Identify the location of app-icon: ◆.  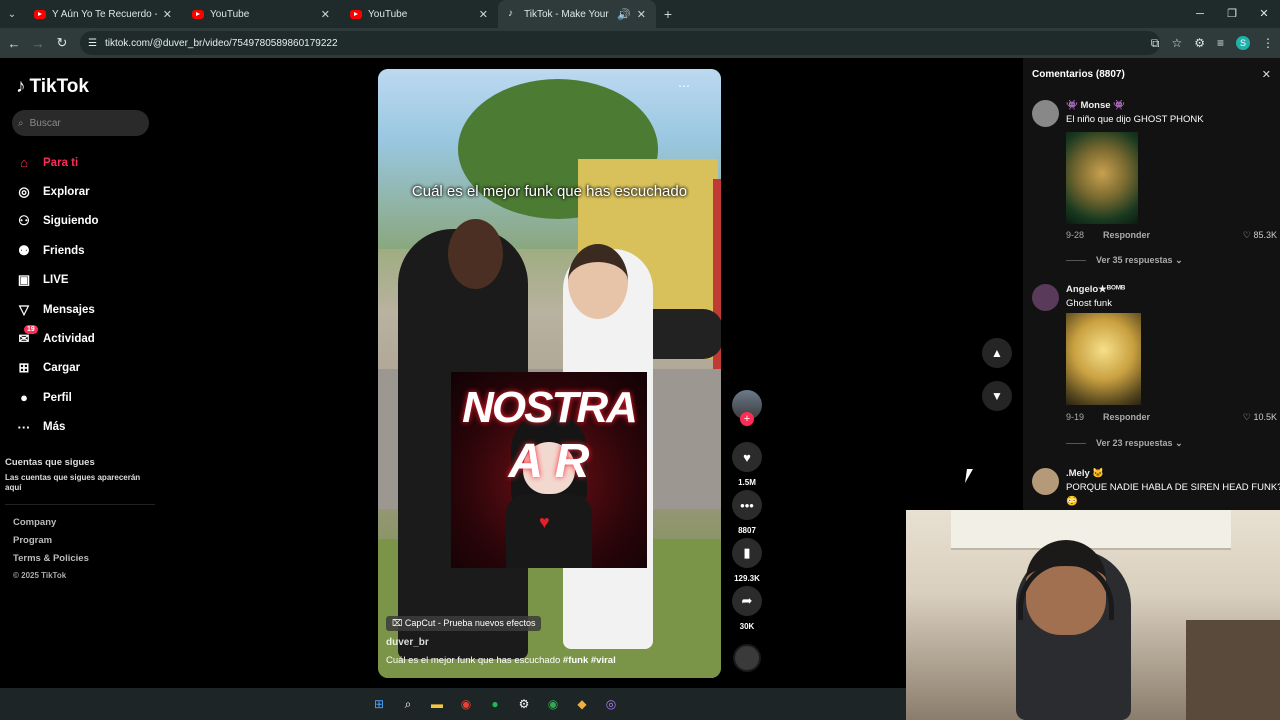
(582, 704).